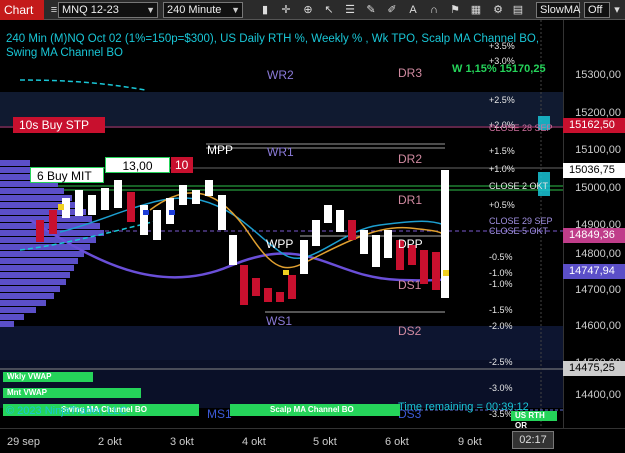 This screenshot has height=453, width=625. I want to click on pct-label: +3.5%, so click(502, 46).